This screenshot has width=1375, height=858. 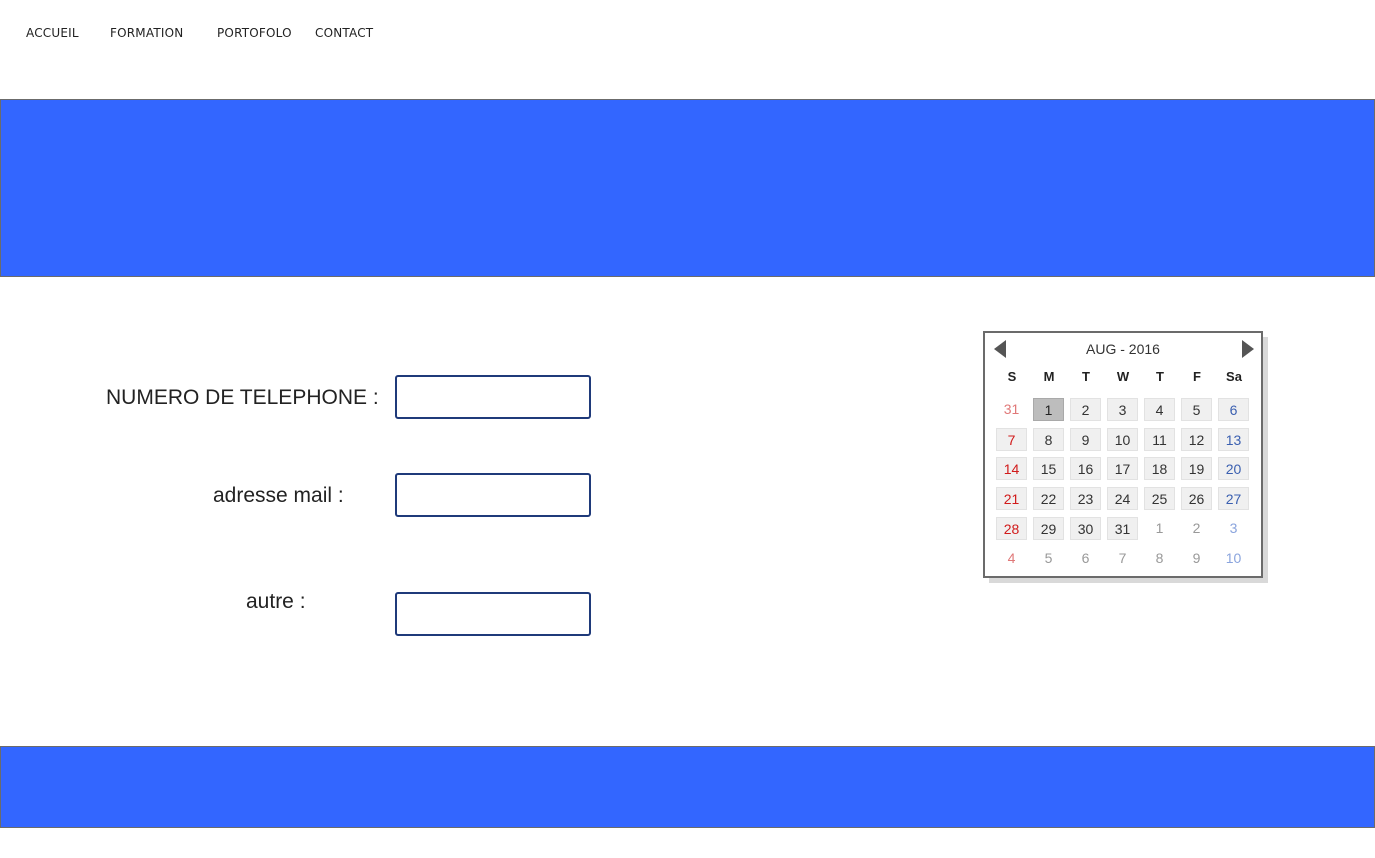 What do you see at coordinates (1233, 469) in the screenshot?
I see `calendar-day: 20` at bounding box center [1233, 469].